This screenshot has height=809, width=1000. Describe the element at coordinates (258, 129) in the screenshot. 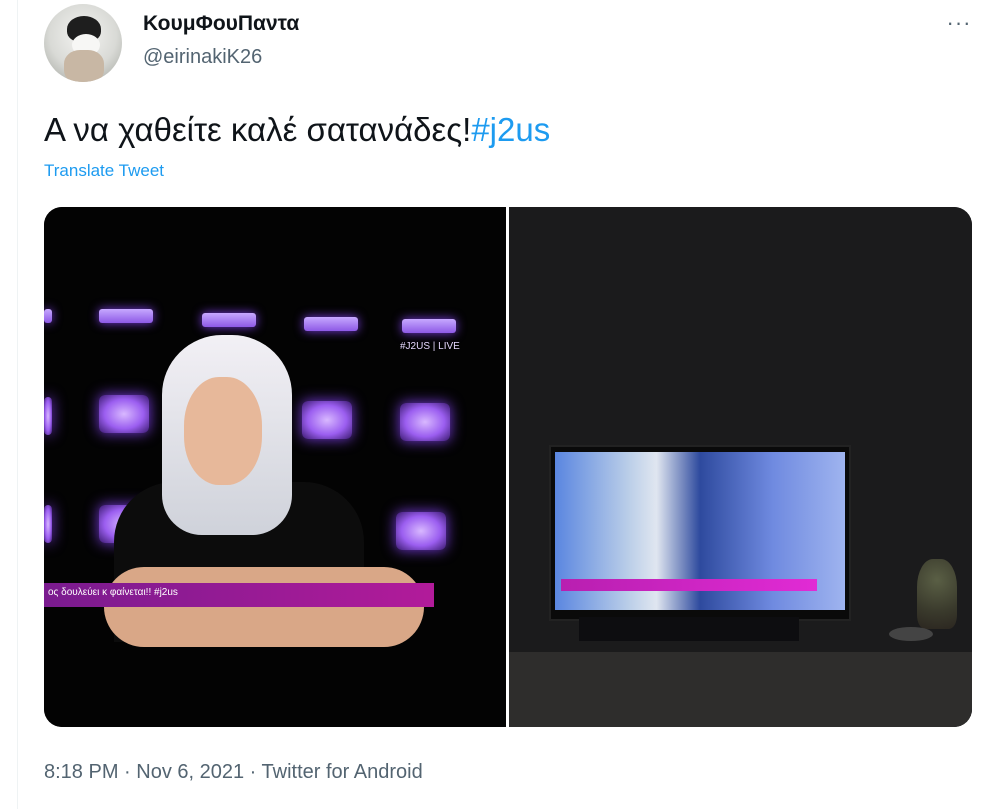

I see `tweet-body: Α να χαθείτε καλέ σατανάδες!` at that location.